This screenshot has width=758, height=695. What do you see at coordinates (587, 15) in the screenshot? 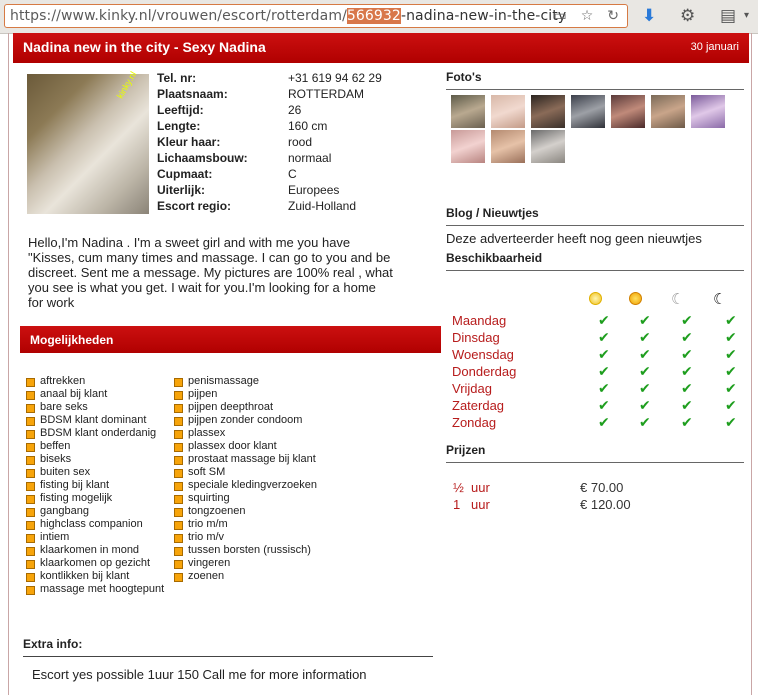
I see `bookmark-star-icon: ☆` at bounding box center [587, 15].